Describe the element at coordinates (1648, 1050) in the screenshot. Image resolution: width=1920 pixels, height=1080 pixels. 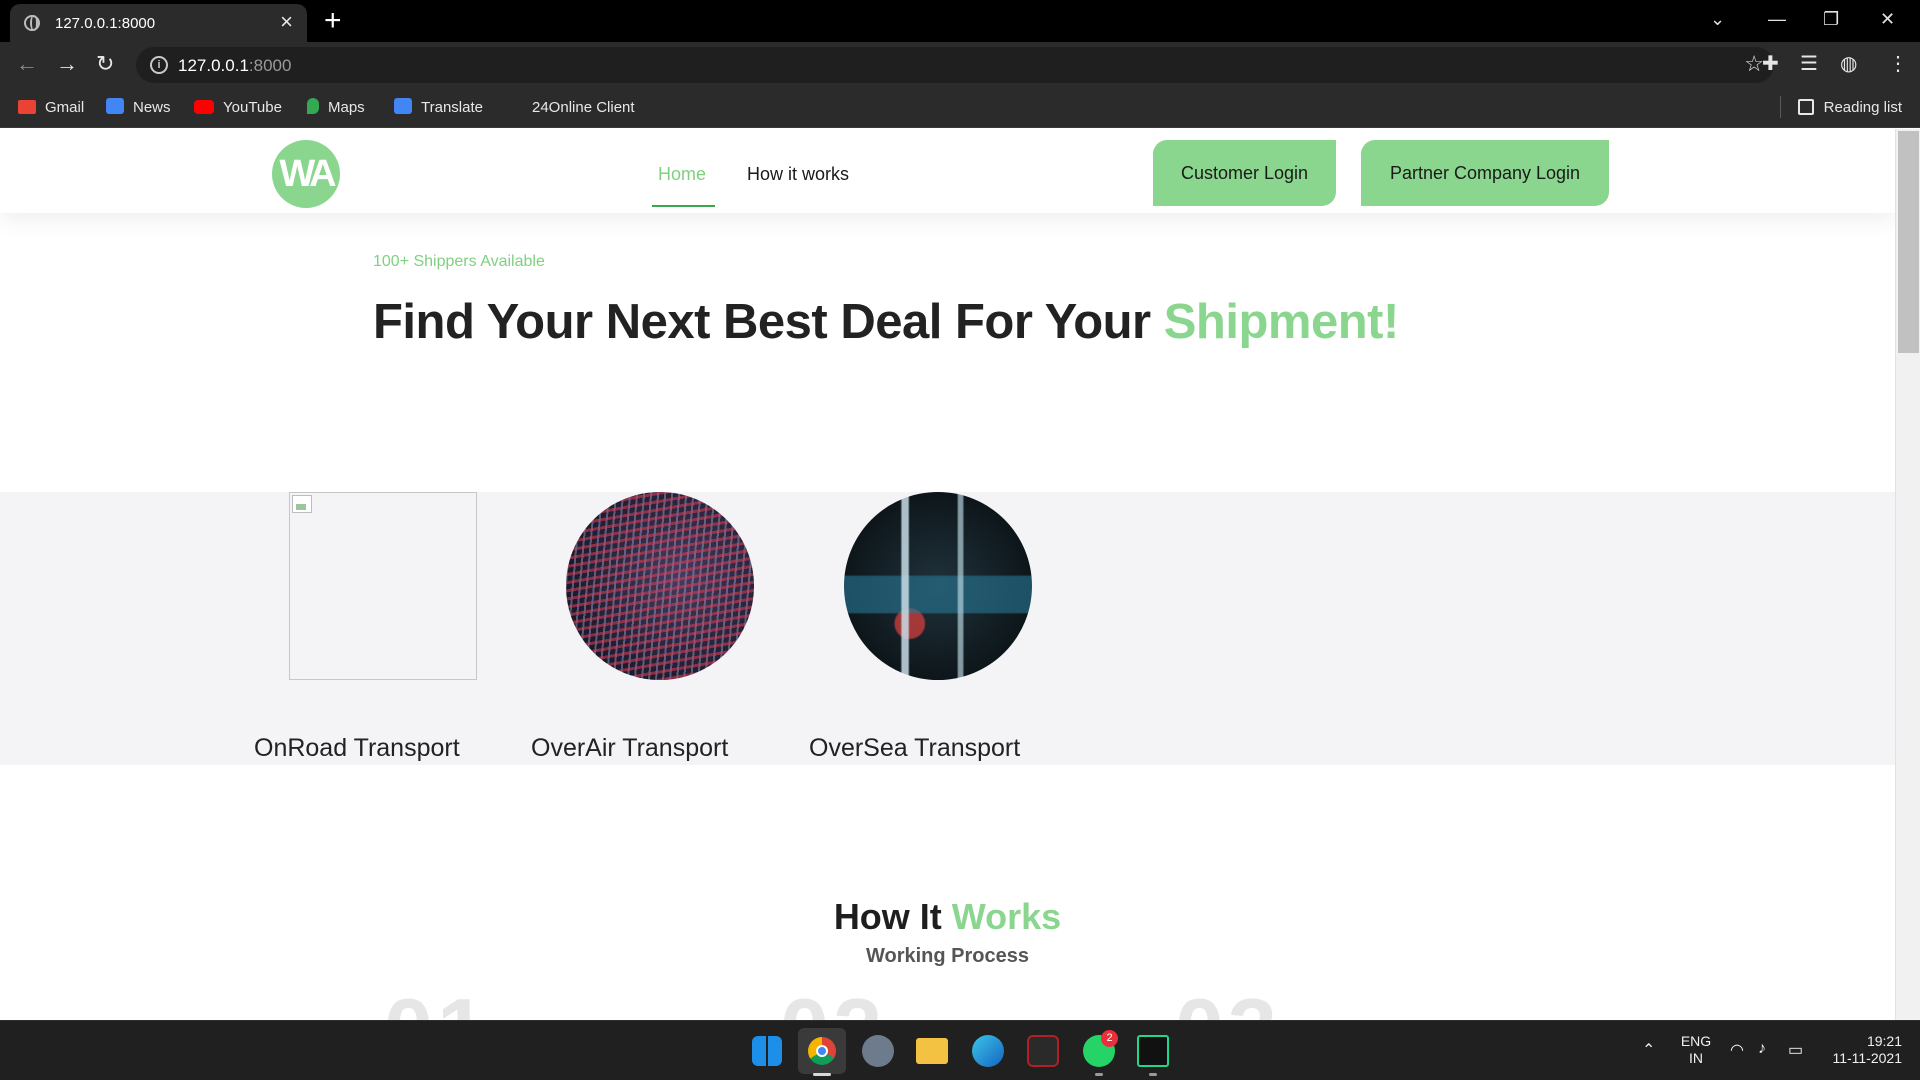
I see `show-hidden-icons-icon: ⌃` at that location.